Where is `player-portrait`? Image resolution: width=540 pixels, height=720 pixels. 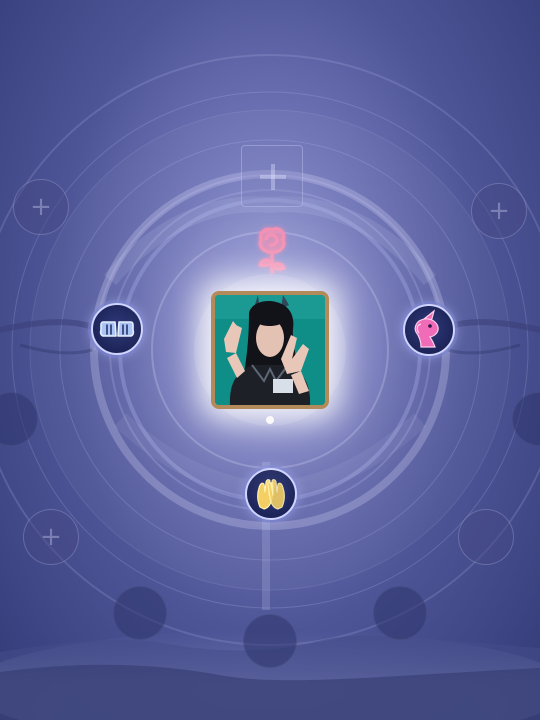
player-portrait is located at coordinates (270, 350).